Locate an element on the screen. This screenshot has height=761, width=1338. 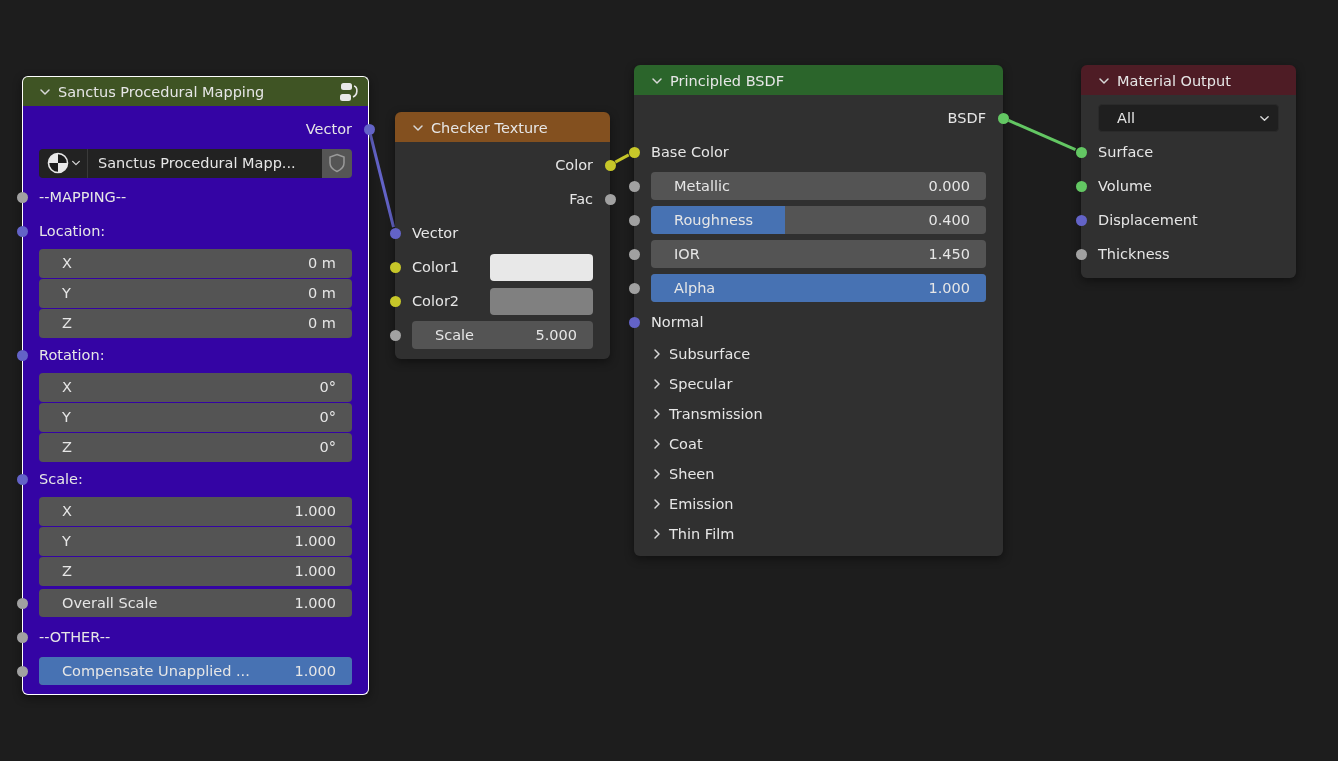
shield-icon is located at coordinates (337, 163).